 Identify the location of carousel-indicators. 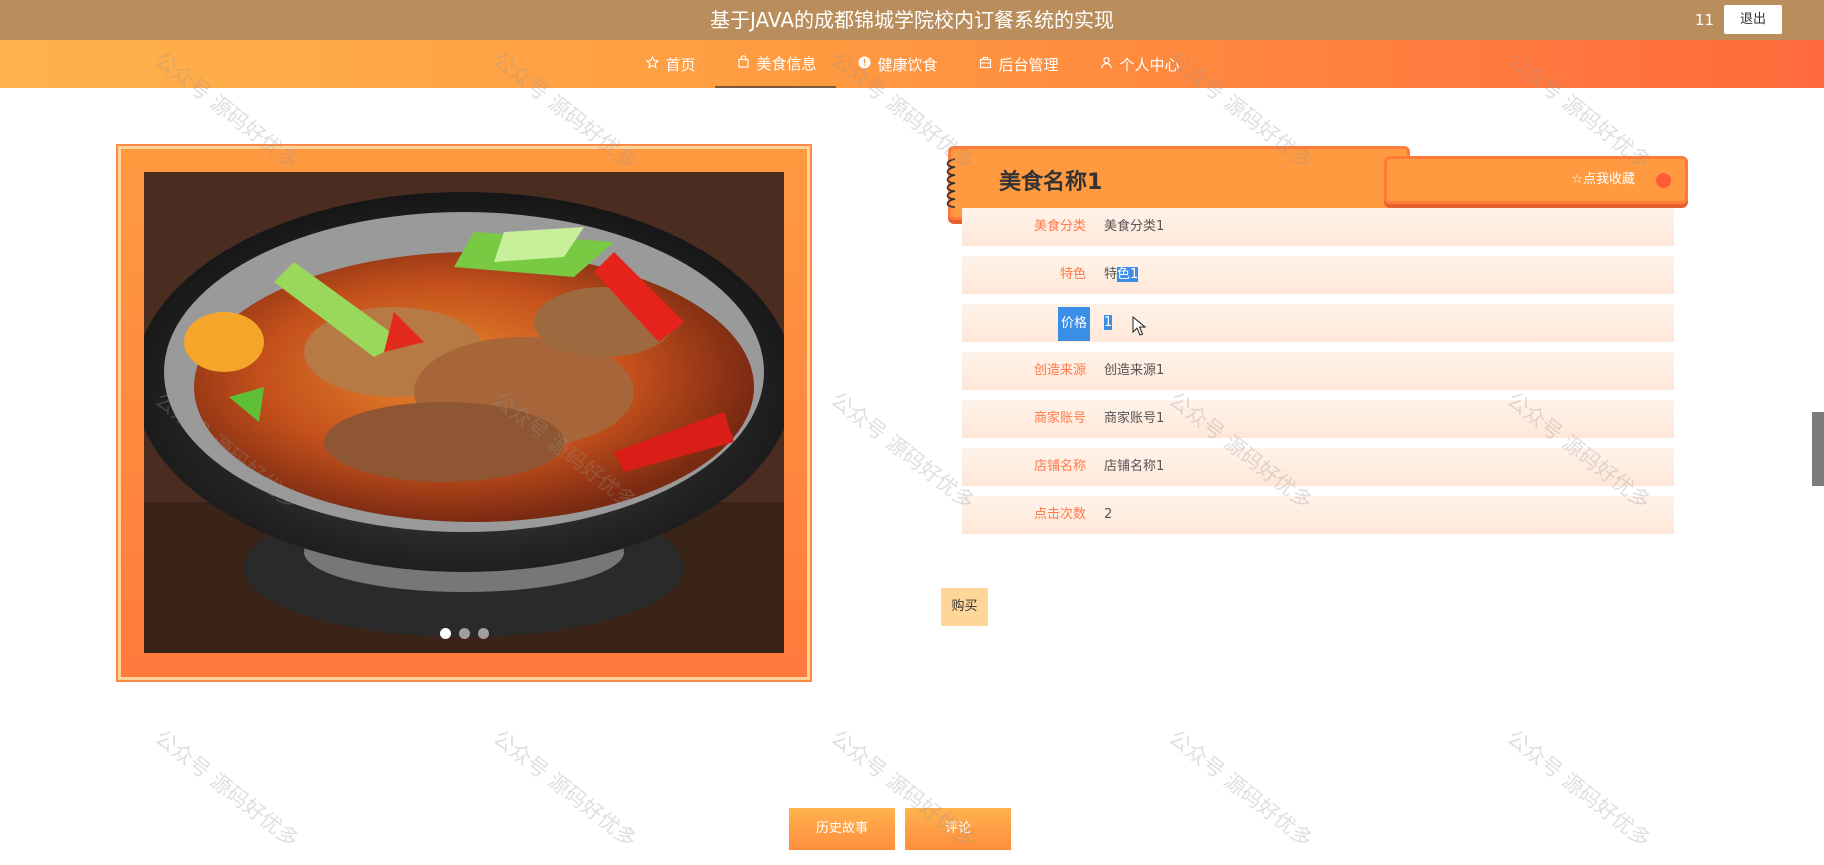
(464, 633).